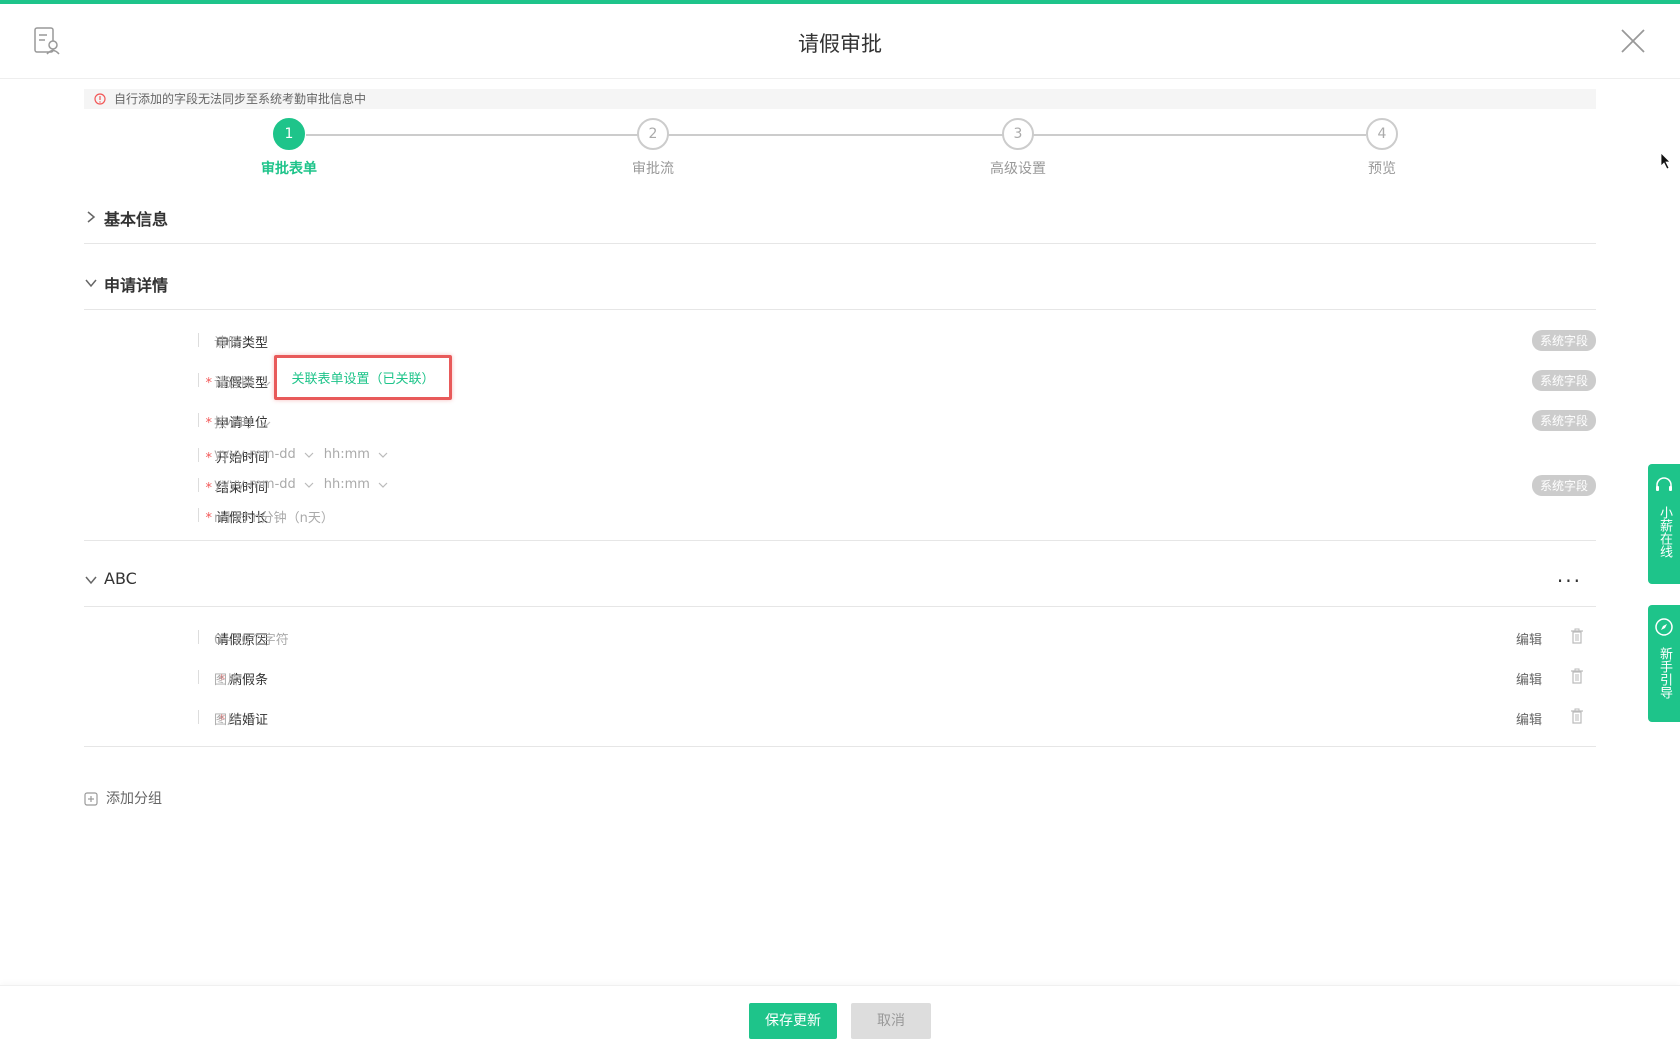 This screenshot has height=1050, width=1680. I want to click on start-time-select: hh:mm, so click(346, 454).